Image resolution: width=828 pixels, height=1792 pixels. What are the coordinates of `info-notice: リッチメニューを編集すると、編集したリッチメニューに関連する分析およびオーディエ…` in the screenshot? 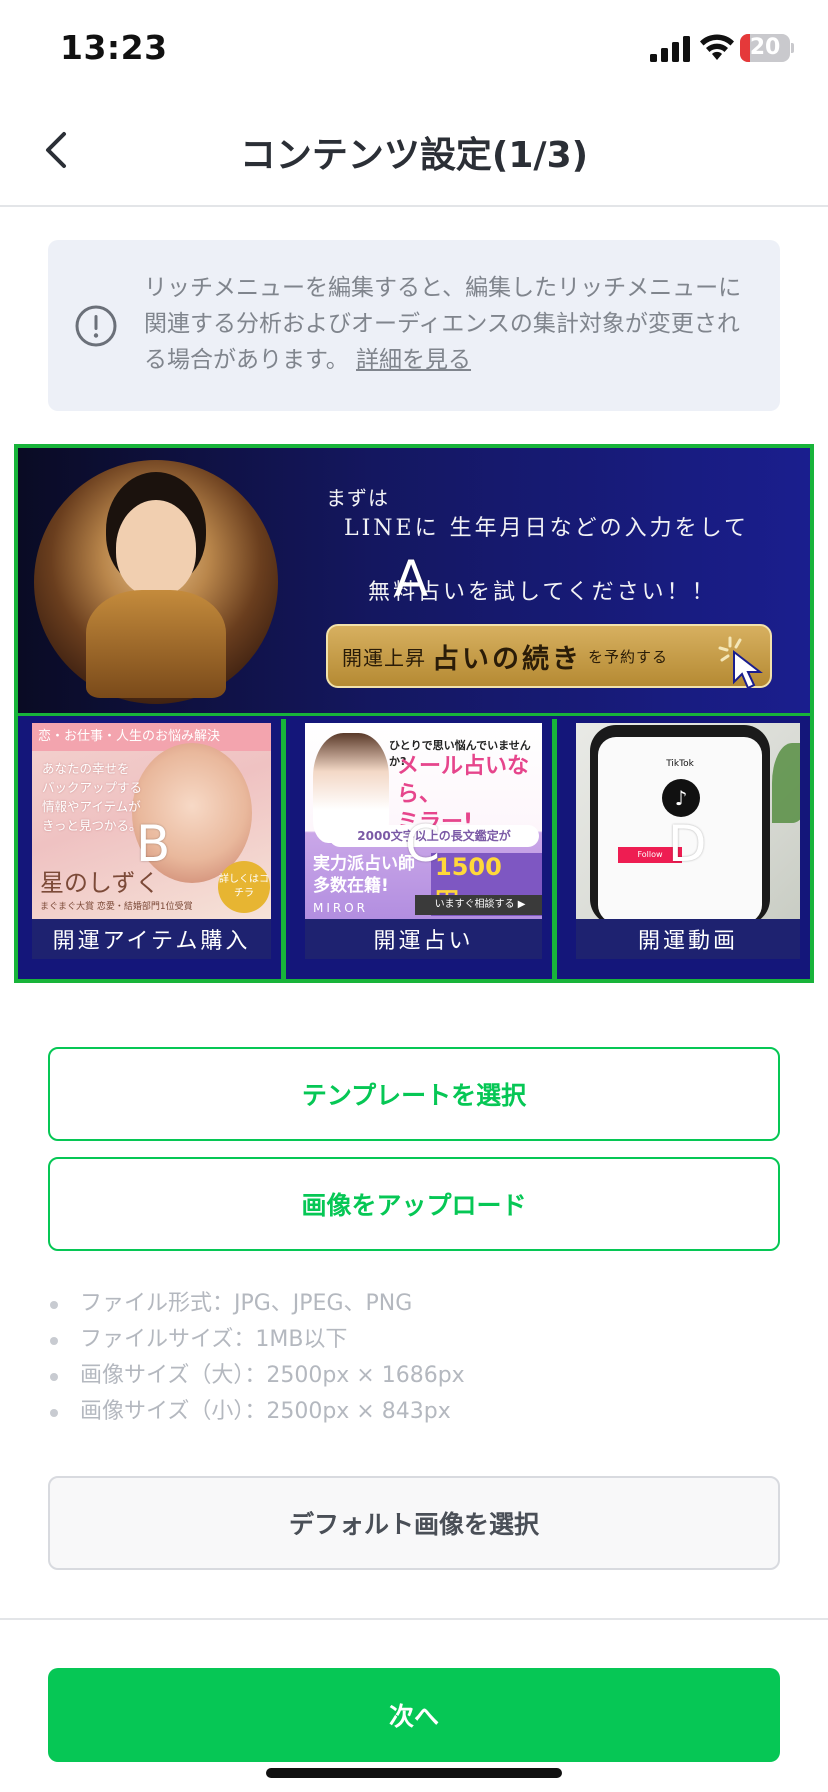 It's located at (414, 325).